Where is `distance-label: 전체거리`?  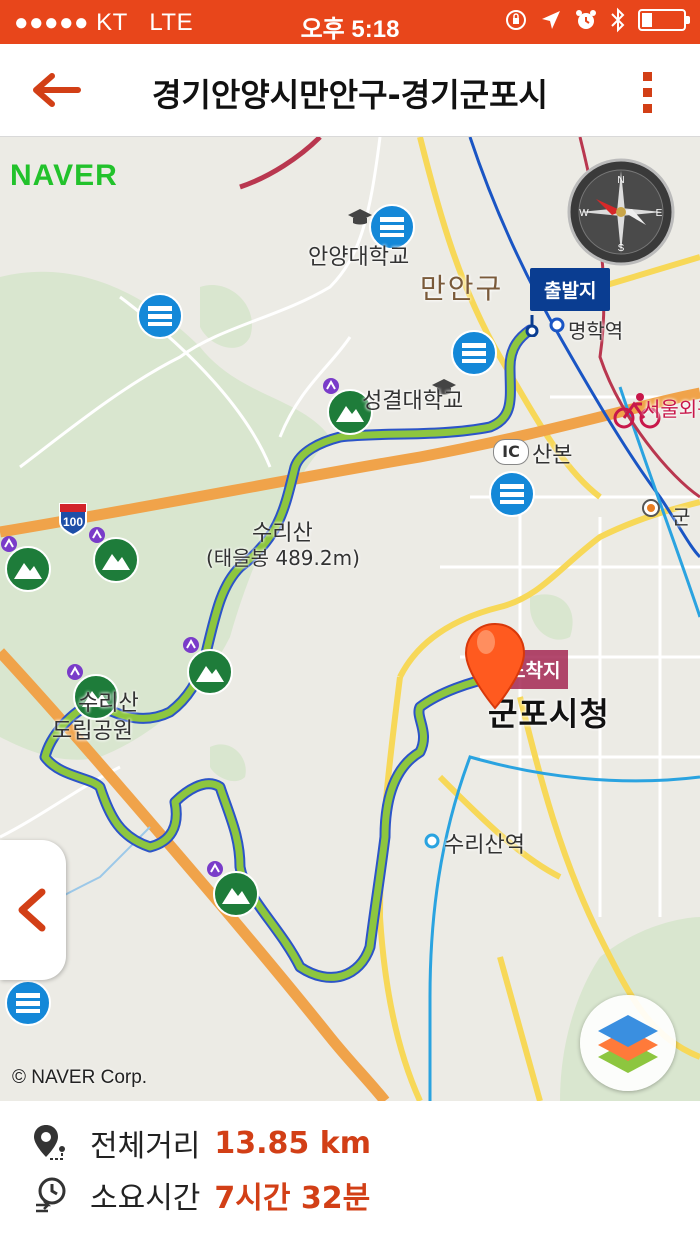
distance-label: 전체거리 is located at coordinates (145, 1146).